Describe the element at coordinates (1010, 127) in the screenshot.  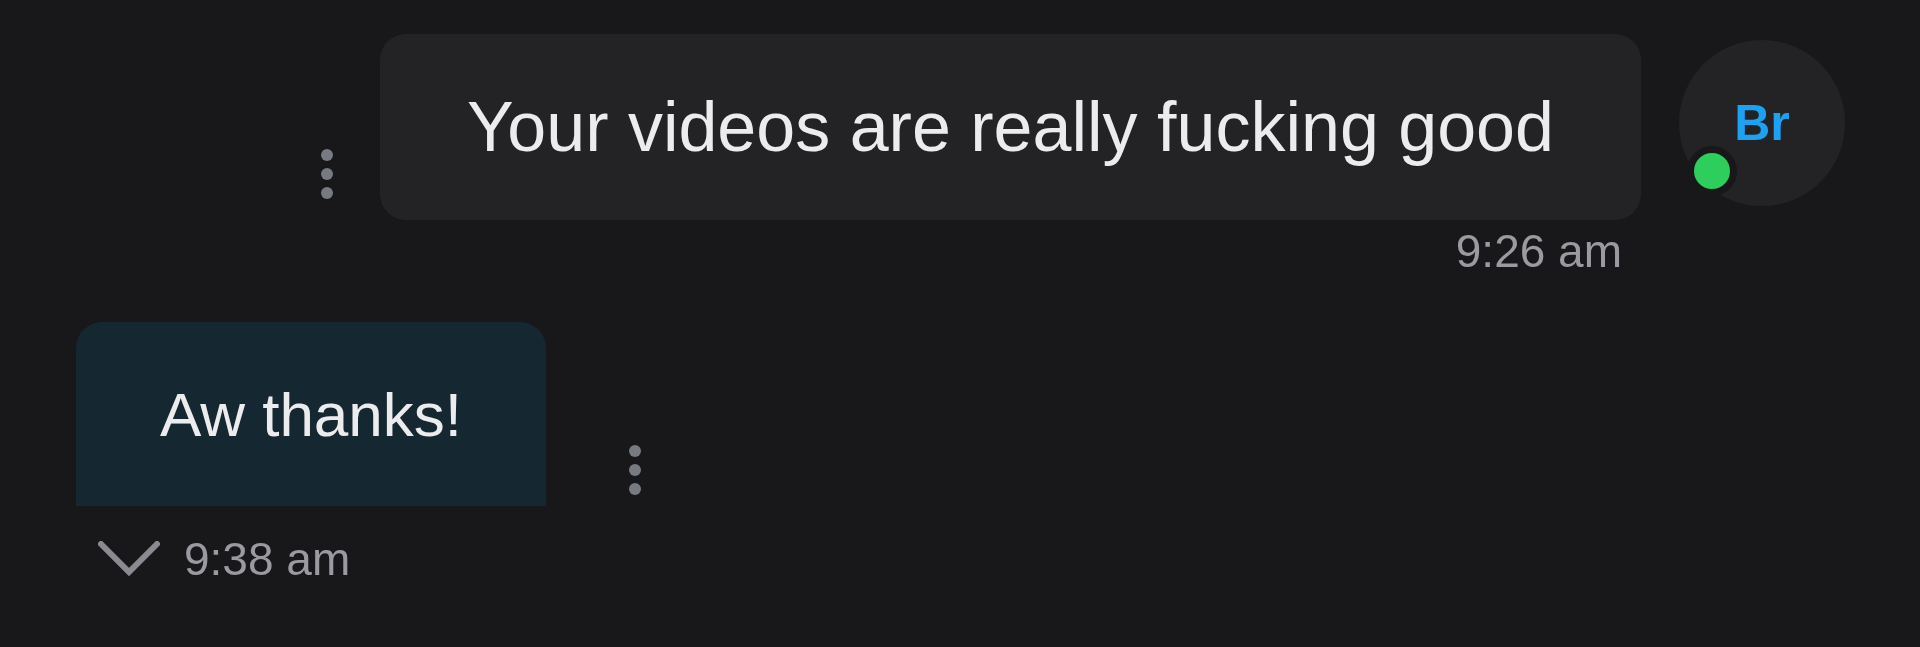
I see `message-text: Your videos are really fucking good` at that location.